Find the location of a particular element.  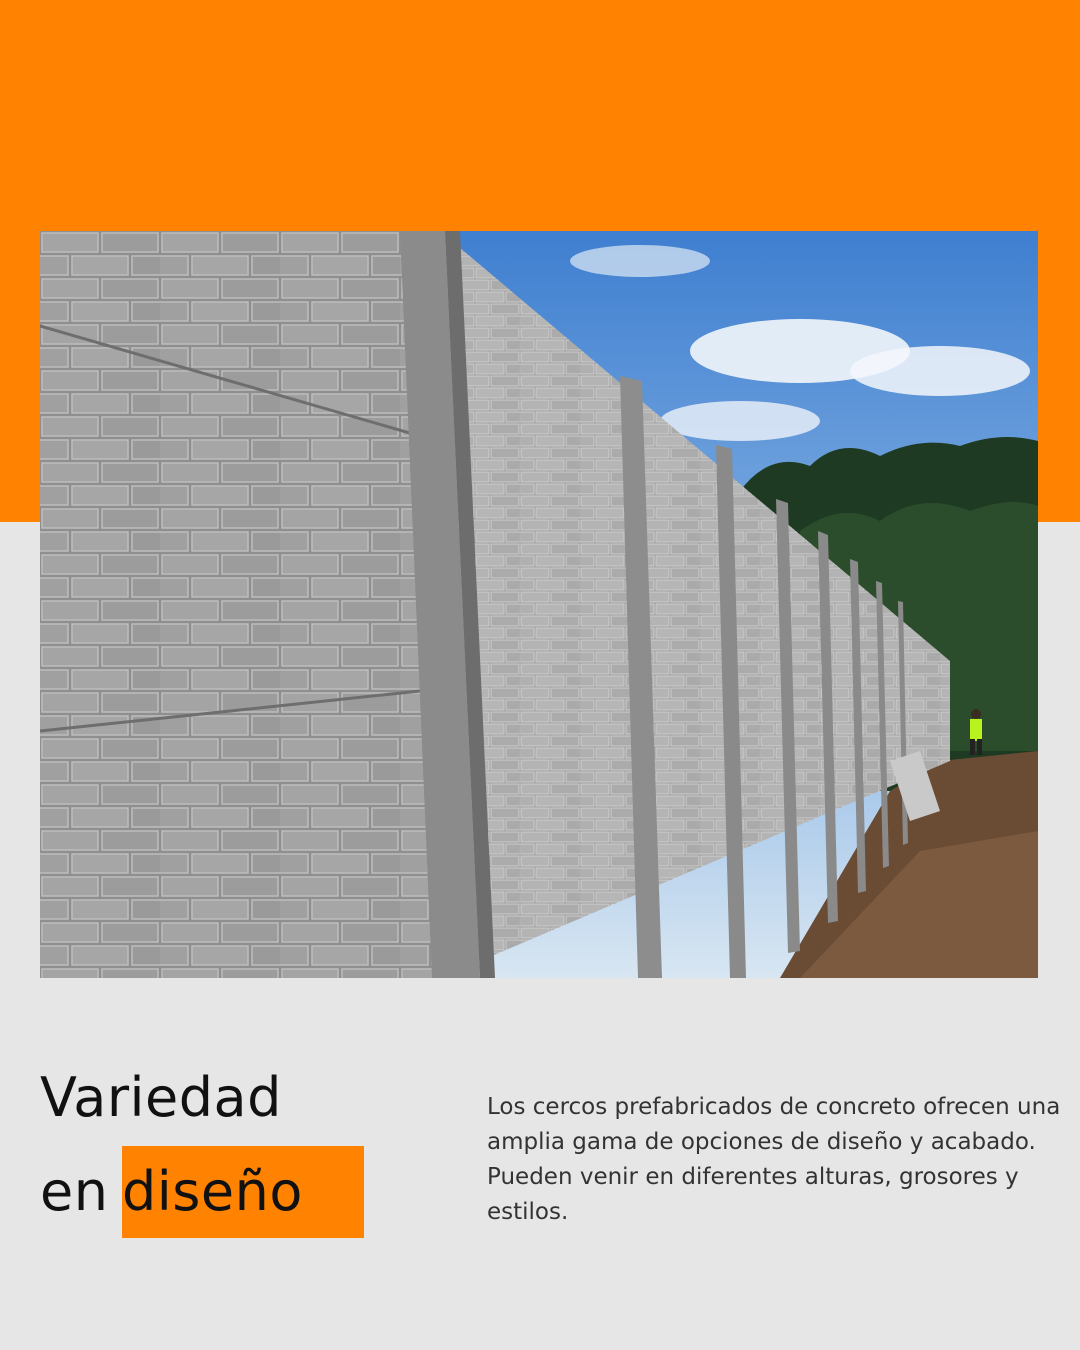

heading-line-2: en diseño is located at coordinates (171, 1191).